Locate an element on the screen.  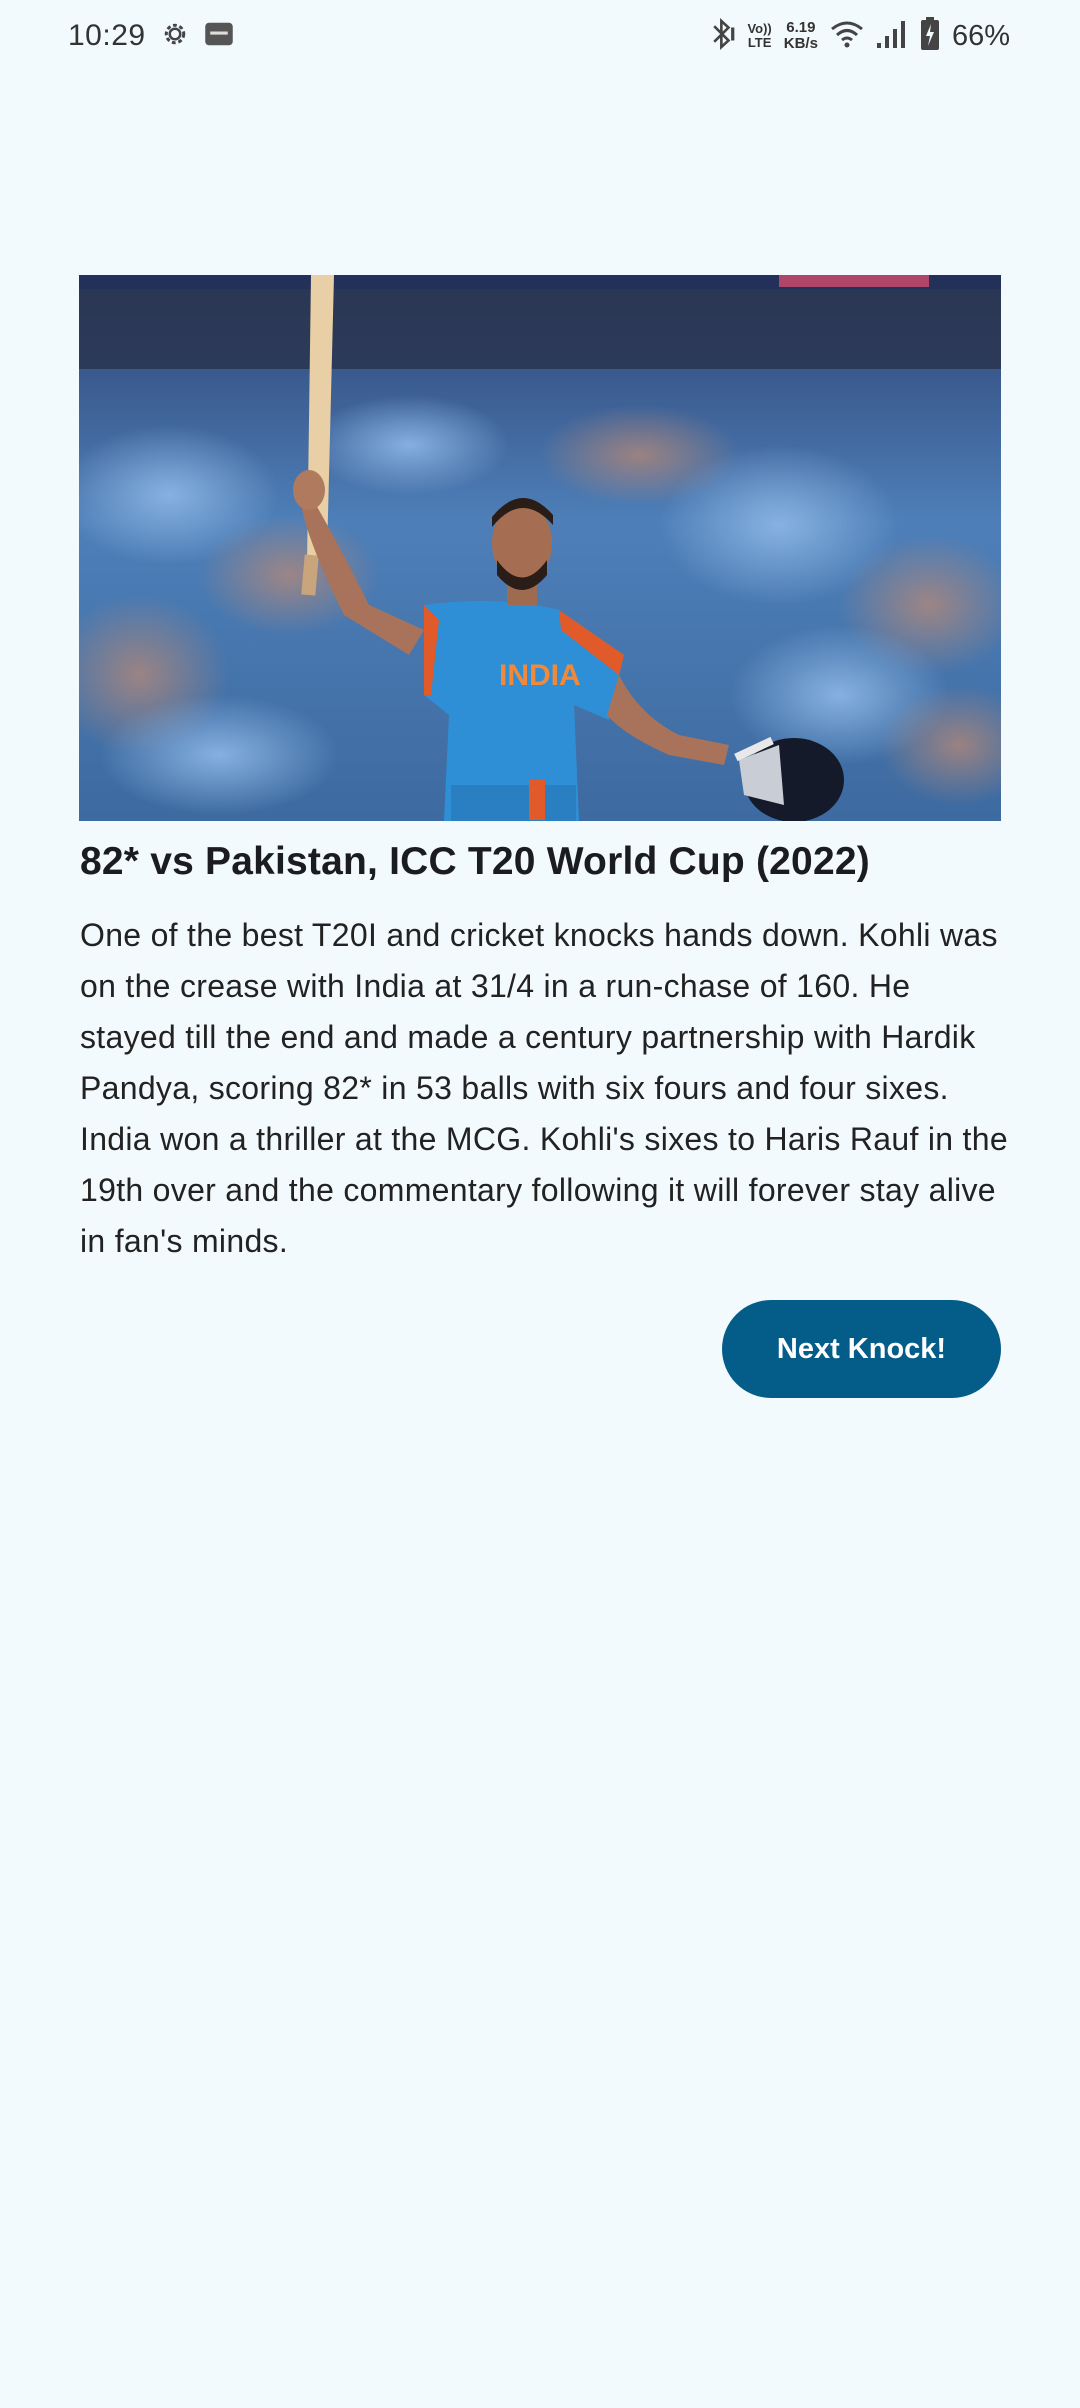
bluetooth-icon is located at coordinates (722, 36).